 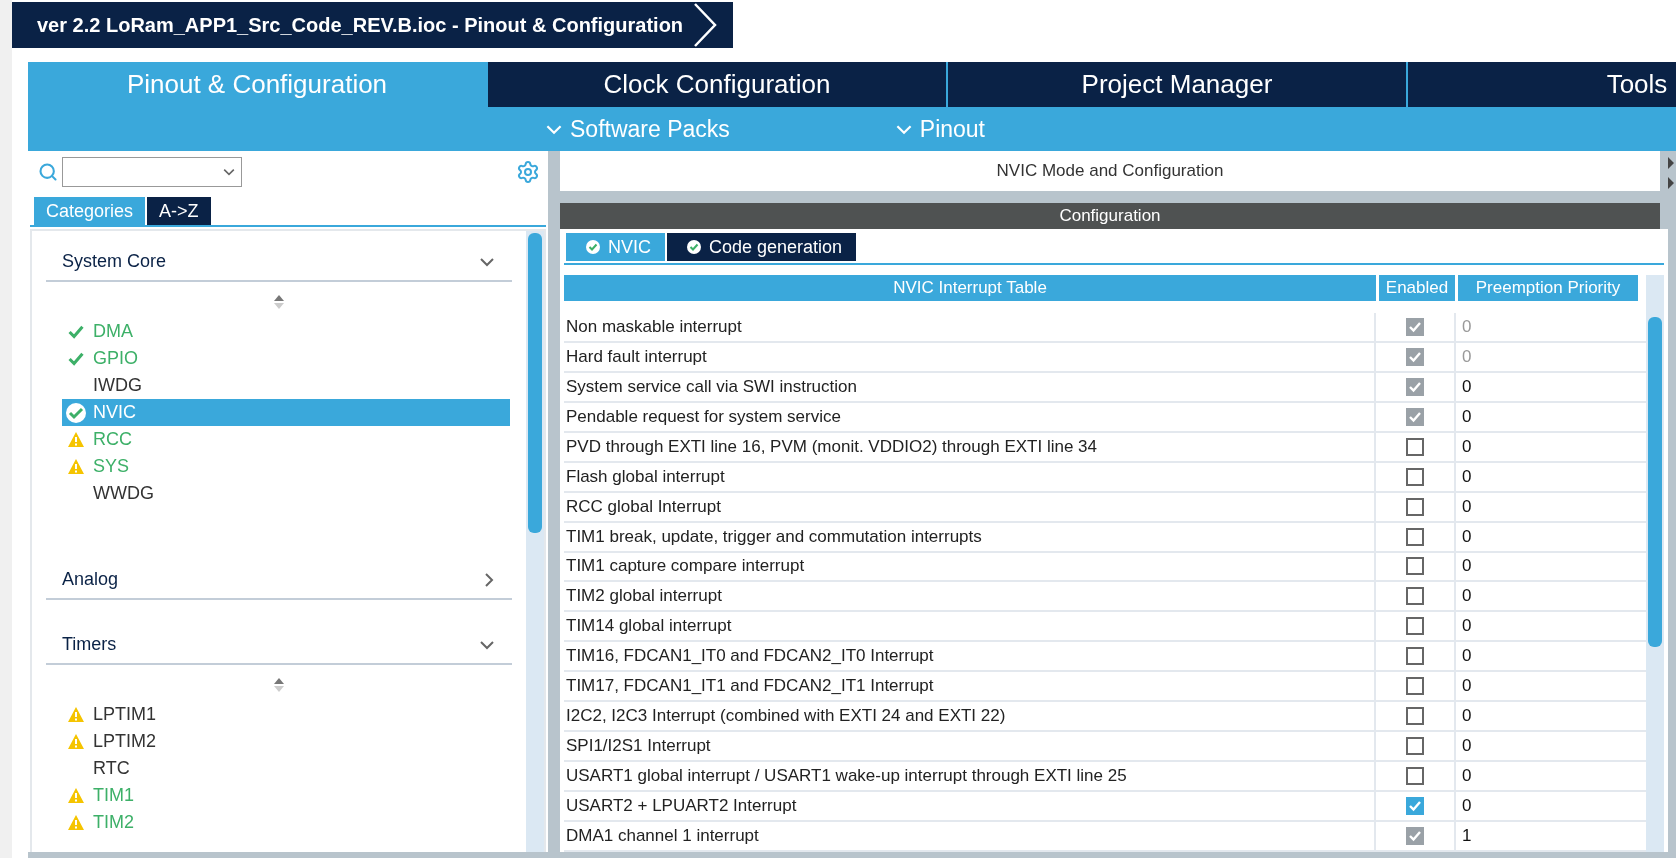 What do you see at coordinates (1467, 835) in the screenshot?
I see `table-cell-text: 1` at bounding box center [1467, 835].